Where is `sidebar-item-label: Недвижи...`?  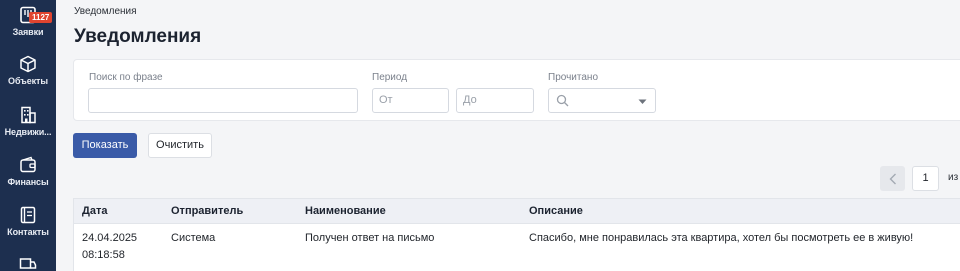 sidebar-item-label: Недвижи... is located at coordinates (28, 132).